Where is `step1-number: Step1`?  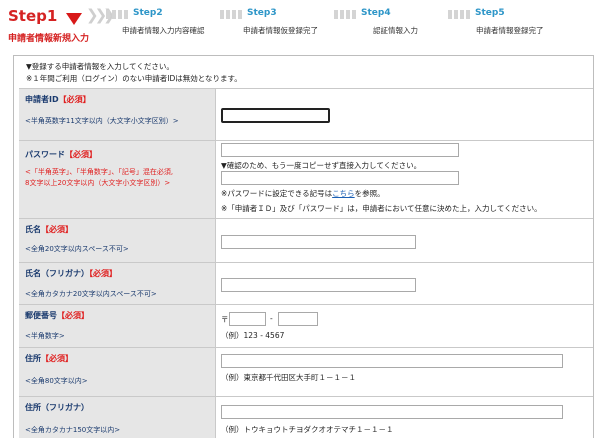 step1-number: Step1 is located at coordinates (33, 16).